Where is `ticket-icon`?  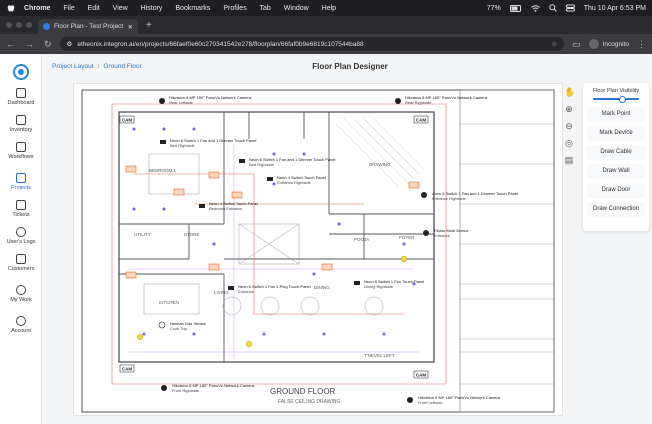
ticket-icon is located at coordinates (21, 205).